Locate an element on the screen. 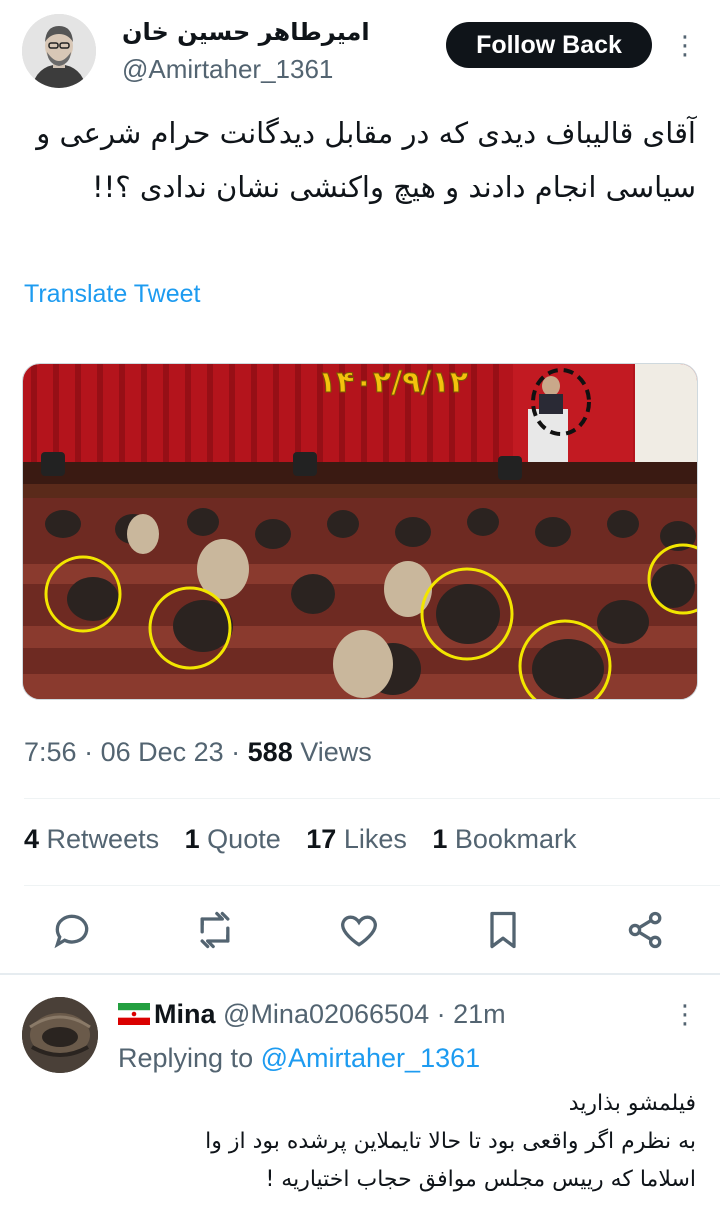  quotes-stat: 1 Quote is located at coordinates (233, 839).